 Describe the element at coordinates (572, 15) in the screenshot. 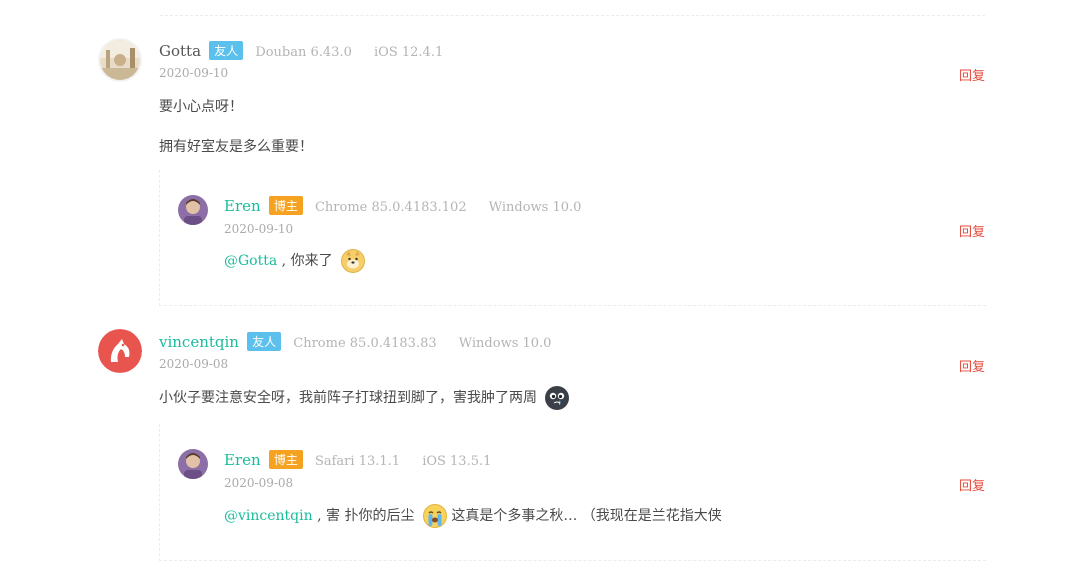

I see `divider` at that location.